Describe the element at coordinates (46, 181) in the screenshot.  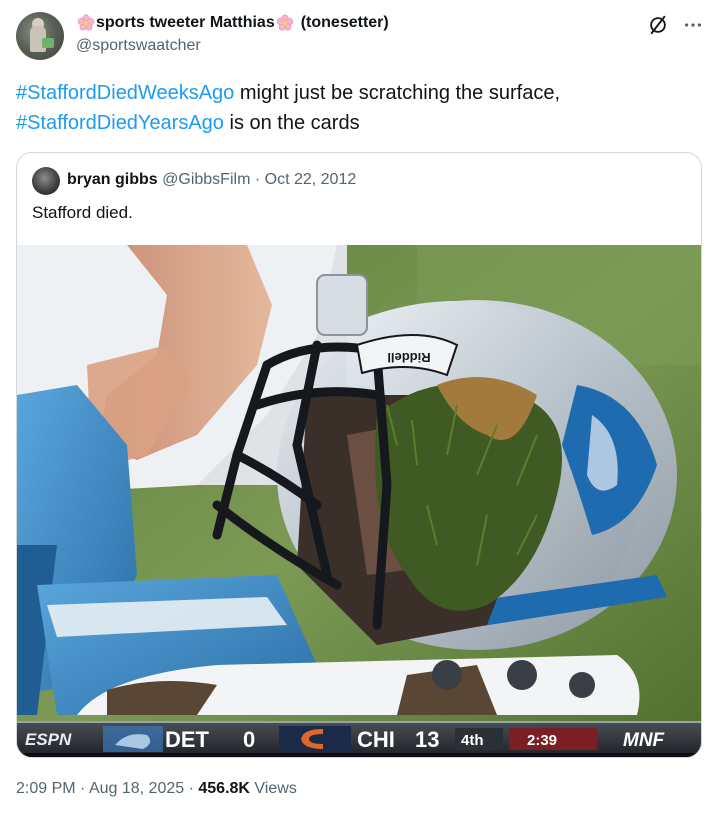
I see `quoted-author-avatar` at that location.